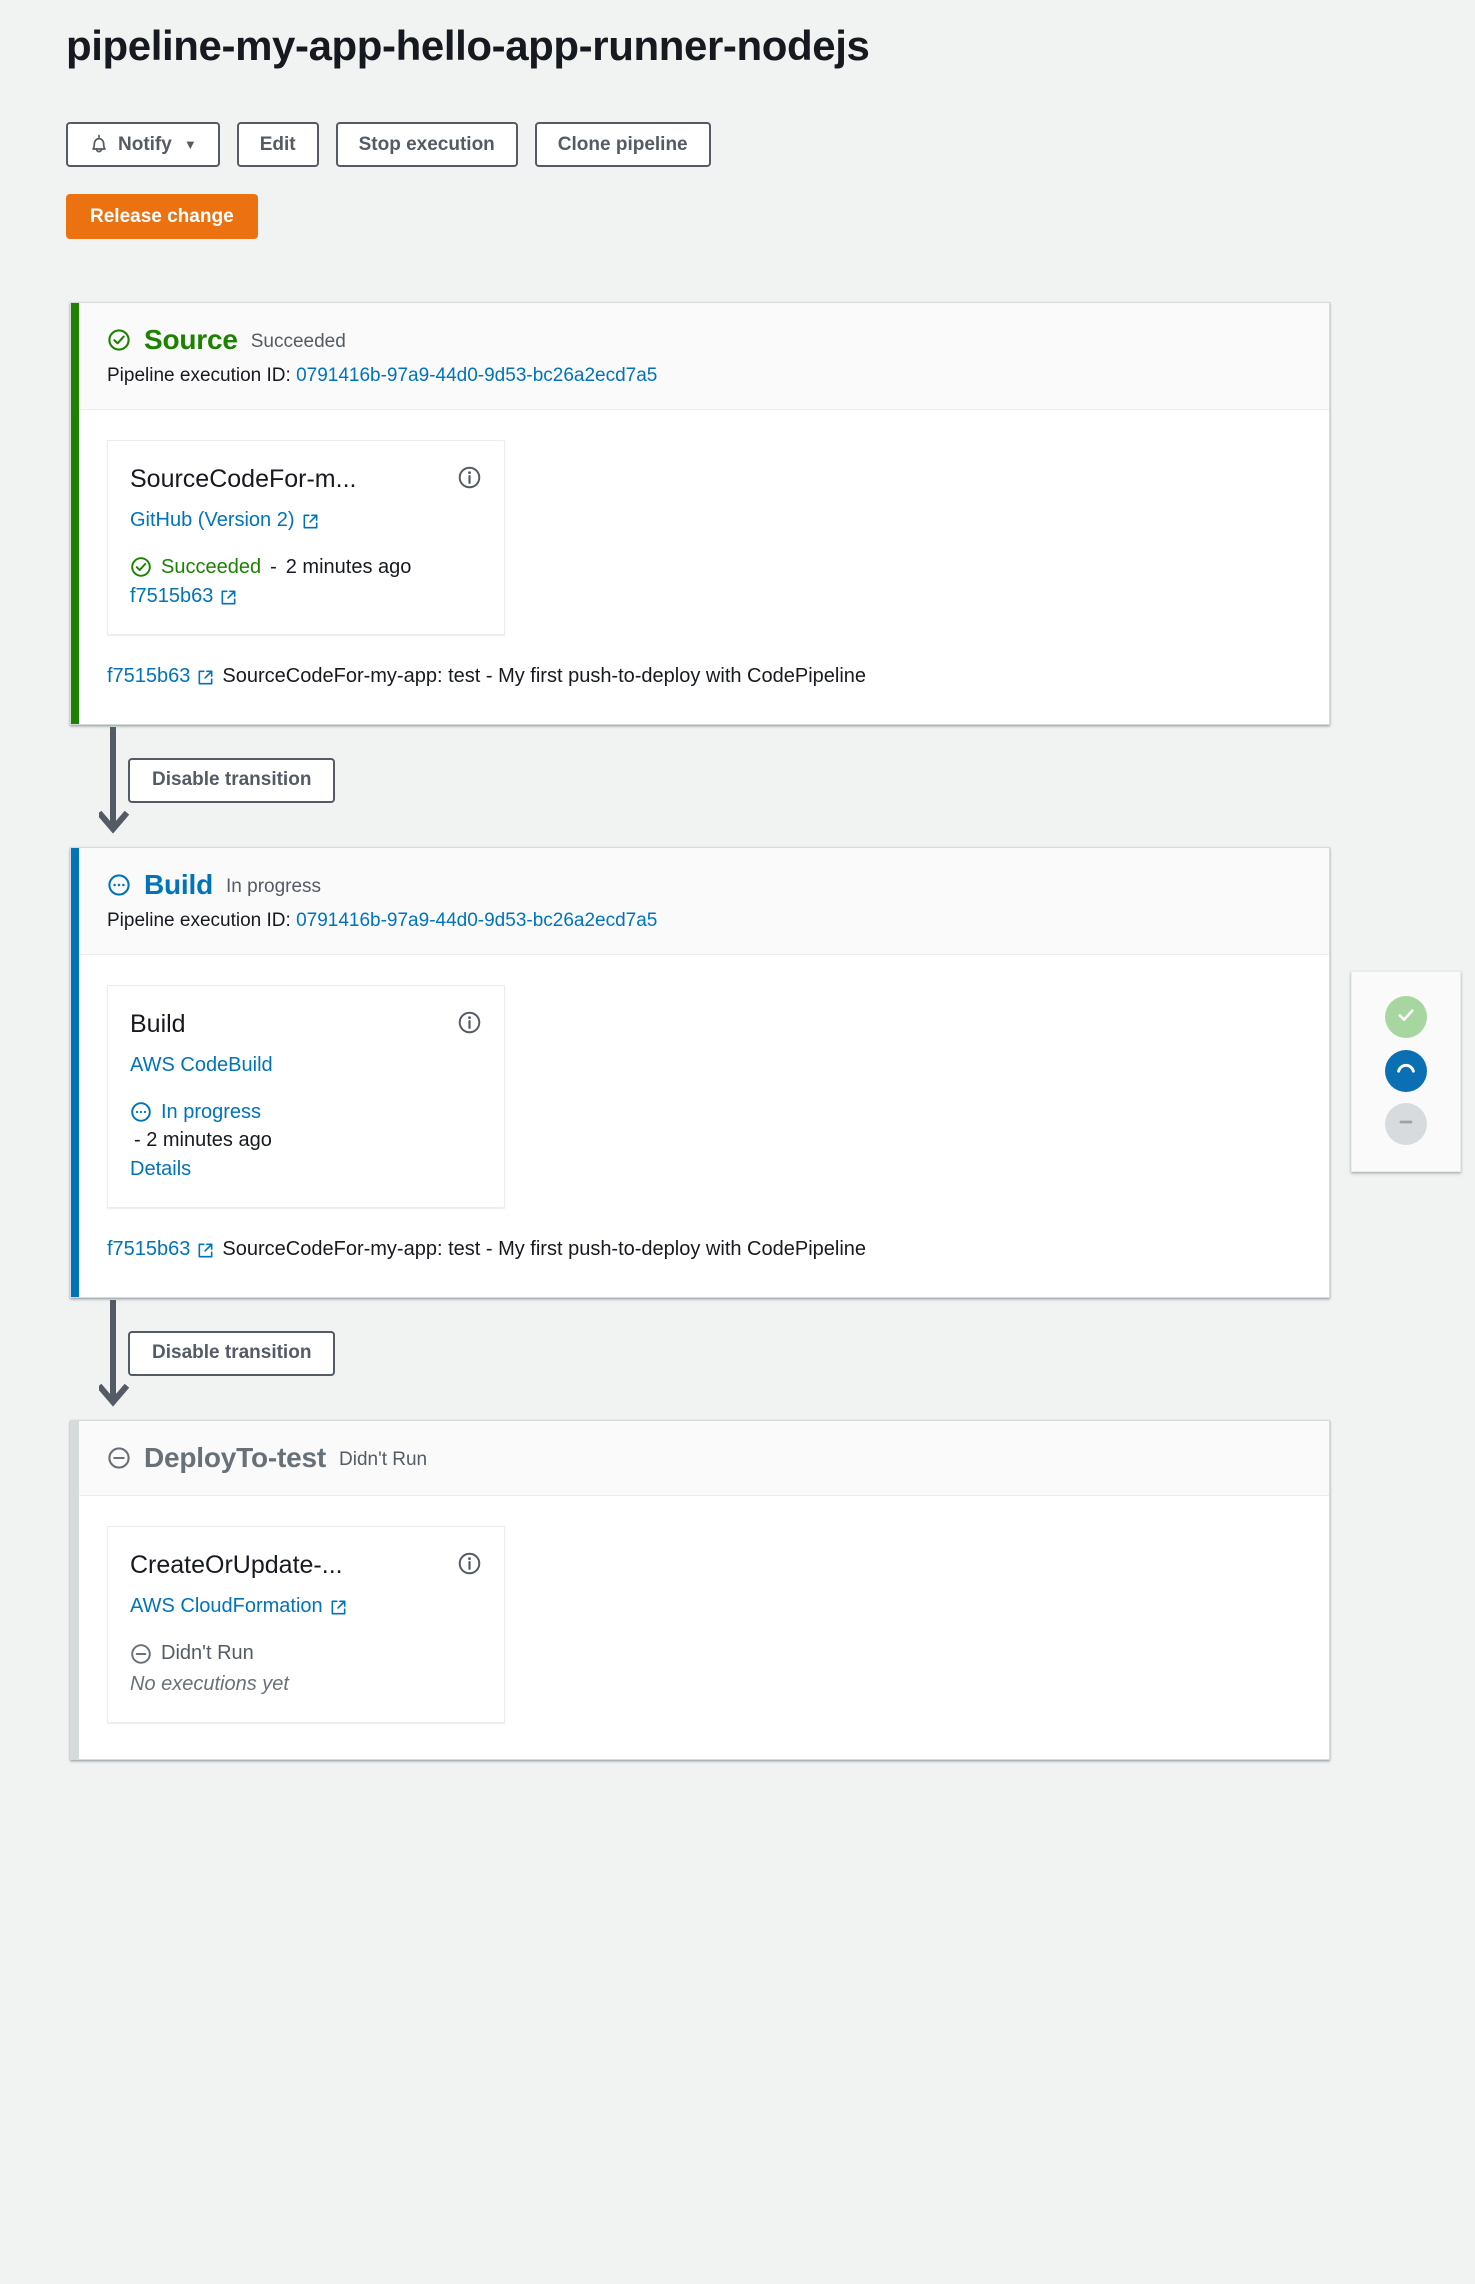 This screenshot has height=2284, width=1475. Describe the element at coordinates (306, 1112) in the screenshot. I see `action-status-row: In progress` at that location.